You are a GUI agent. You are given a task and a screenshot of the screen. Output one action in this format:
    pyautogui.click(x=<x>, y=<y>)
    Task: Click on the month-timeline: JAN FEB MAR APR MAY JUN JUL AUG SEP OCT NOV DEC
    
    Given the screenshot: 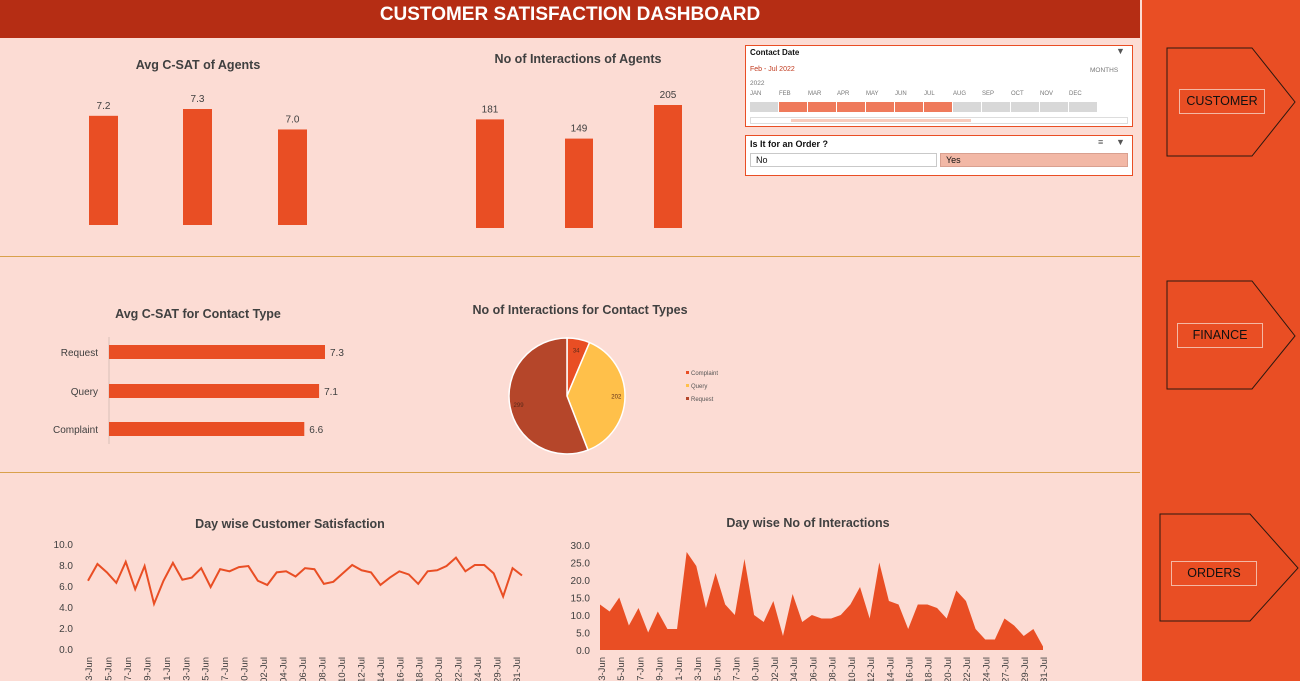 What is the action you would take?
    pyautogui.click(x=925, y=103)
    